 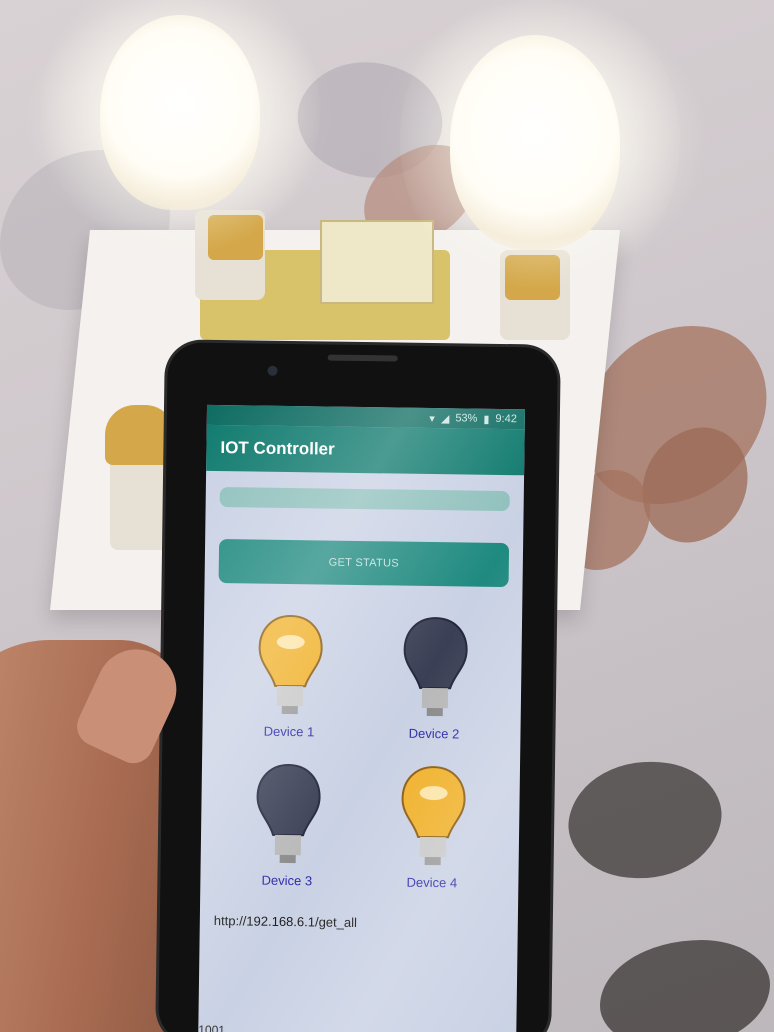 What do you see at coordinates (272, 370) in the screenshot?
I see `front-camera` at bounding box center [272, 370].